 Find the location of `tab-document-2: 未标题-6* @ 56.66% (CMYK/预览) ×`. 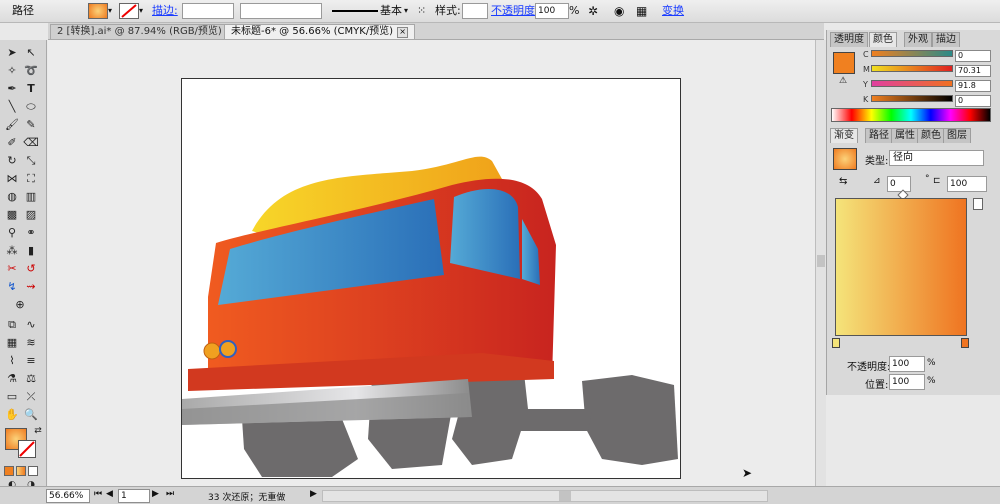

tab-document-2: 未标题-6* @ 56.66% (CMYK/预览) × is located at coordinates (320, 31).